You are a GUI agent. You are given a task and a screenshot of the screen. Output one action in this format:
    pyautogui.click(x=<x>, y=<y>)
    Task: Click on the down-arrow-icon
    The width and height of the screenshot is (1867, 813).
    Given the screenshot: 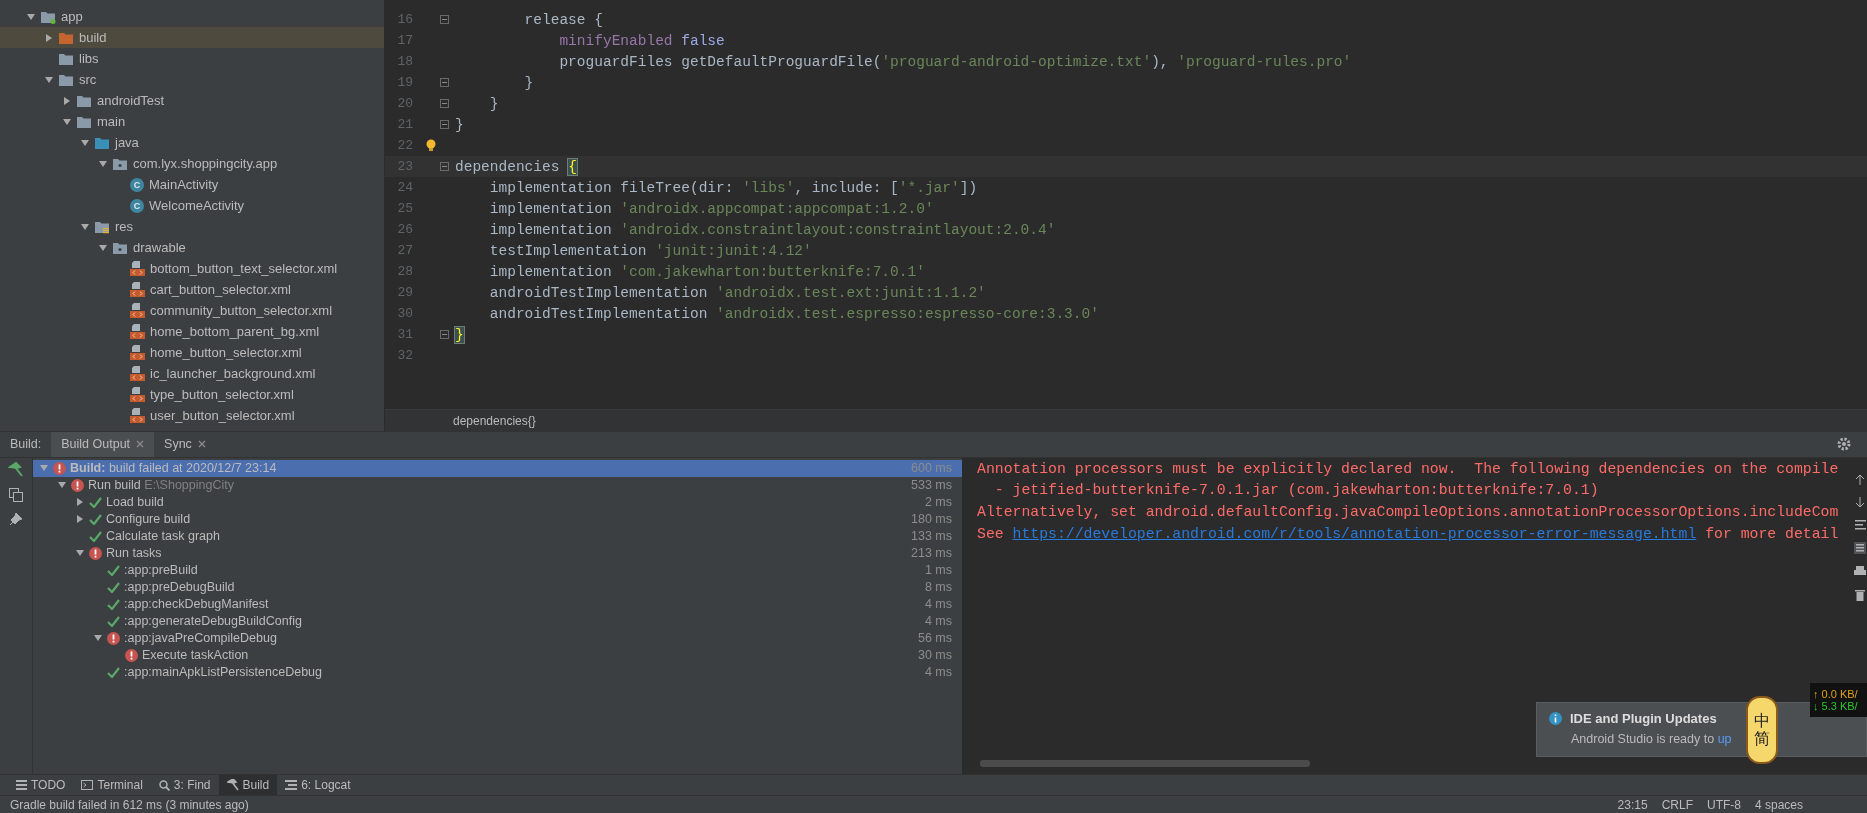 What is the action you would take?
    pyautogui.click(x=1860, y=502)
    